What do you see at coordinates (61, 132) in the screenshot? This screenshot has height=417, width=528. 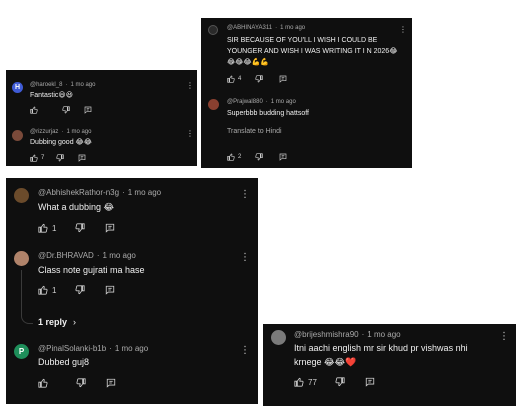 I see `comment-meta: @rizzurjaz · 1 mo ago` at bounding box center [61, 132].